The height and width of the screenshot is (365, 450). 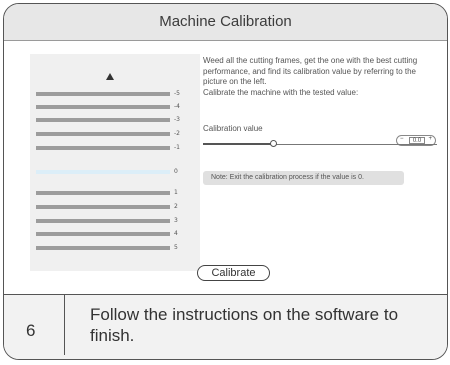 What do you see at coordinates (417, 140) in the screenshot?
I see `calibration-value-input: 0.0` at bounding box center [417, 140].